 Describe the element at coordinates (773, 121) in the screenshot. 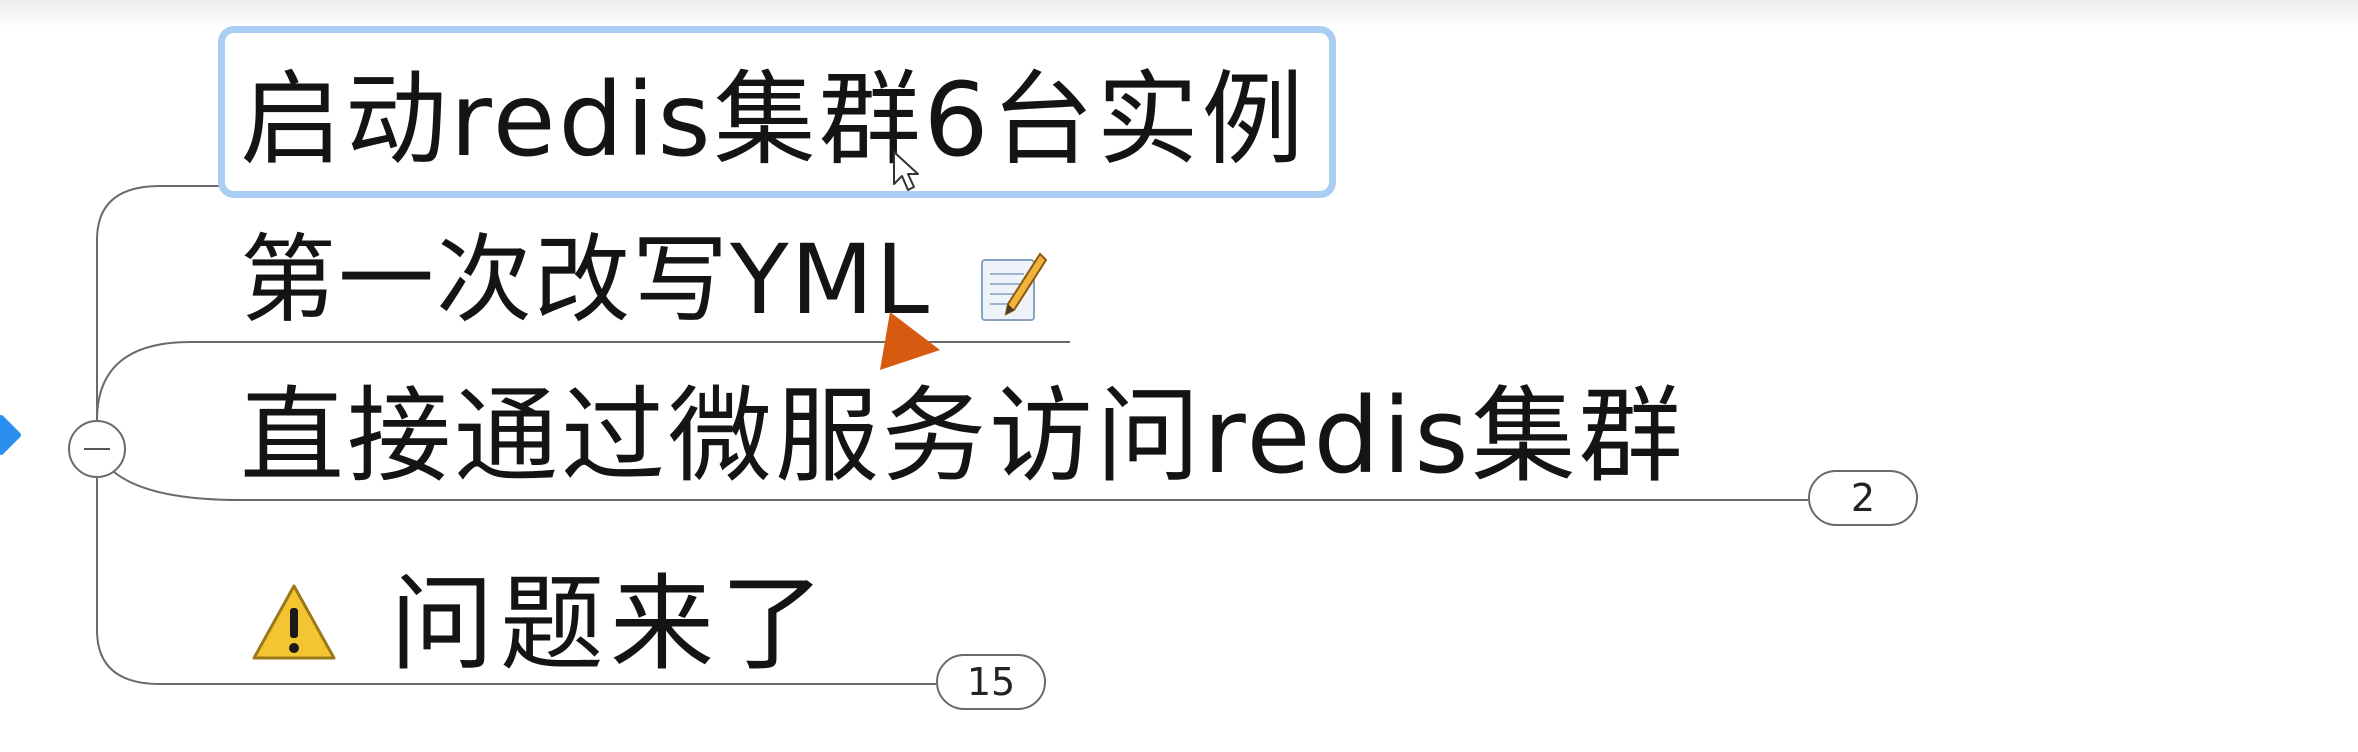

I see `topic-start-redis-cluster: 启动redis集群6台实例` at that location.